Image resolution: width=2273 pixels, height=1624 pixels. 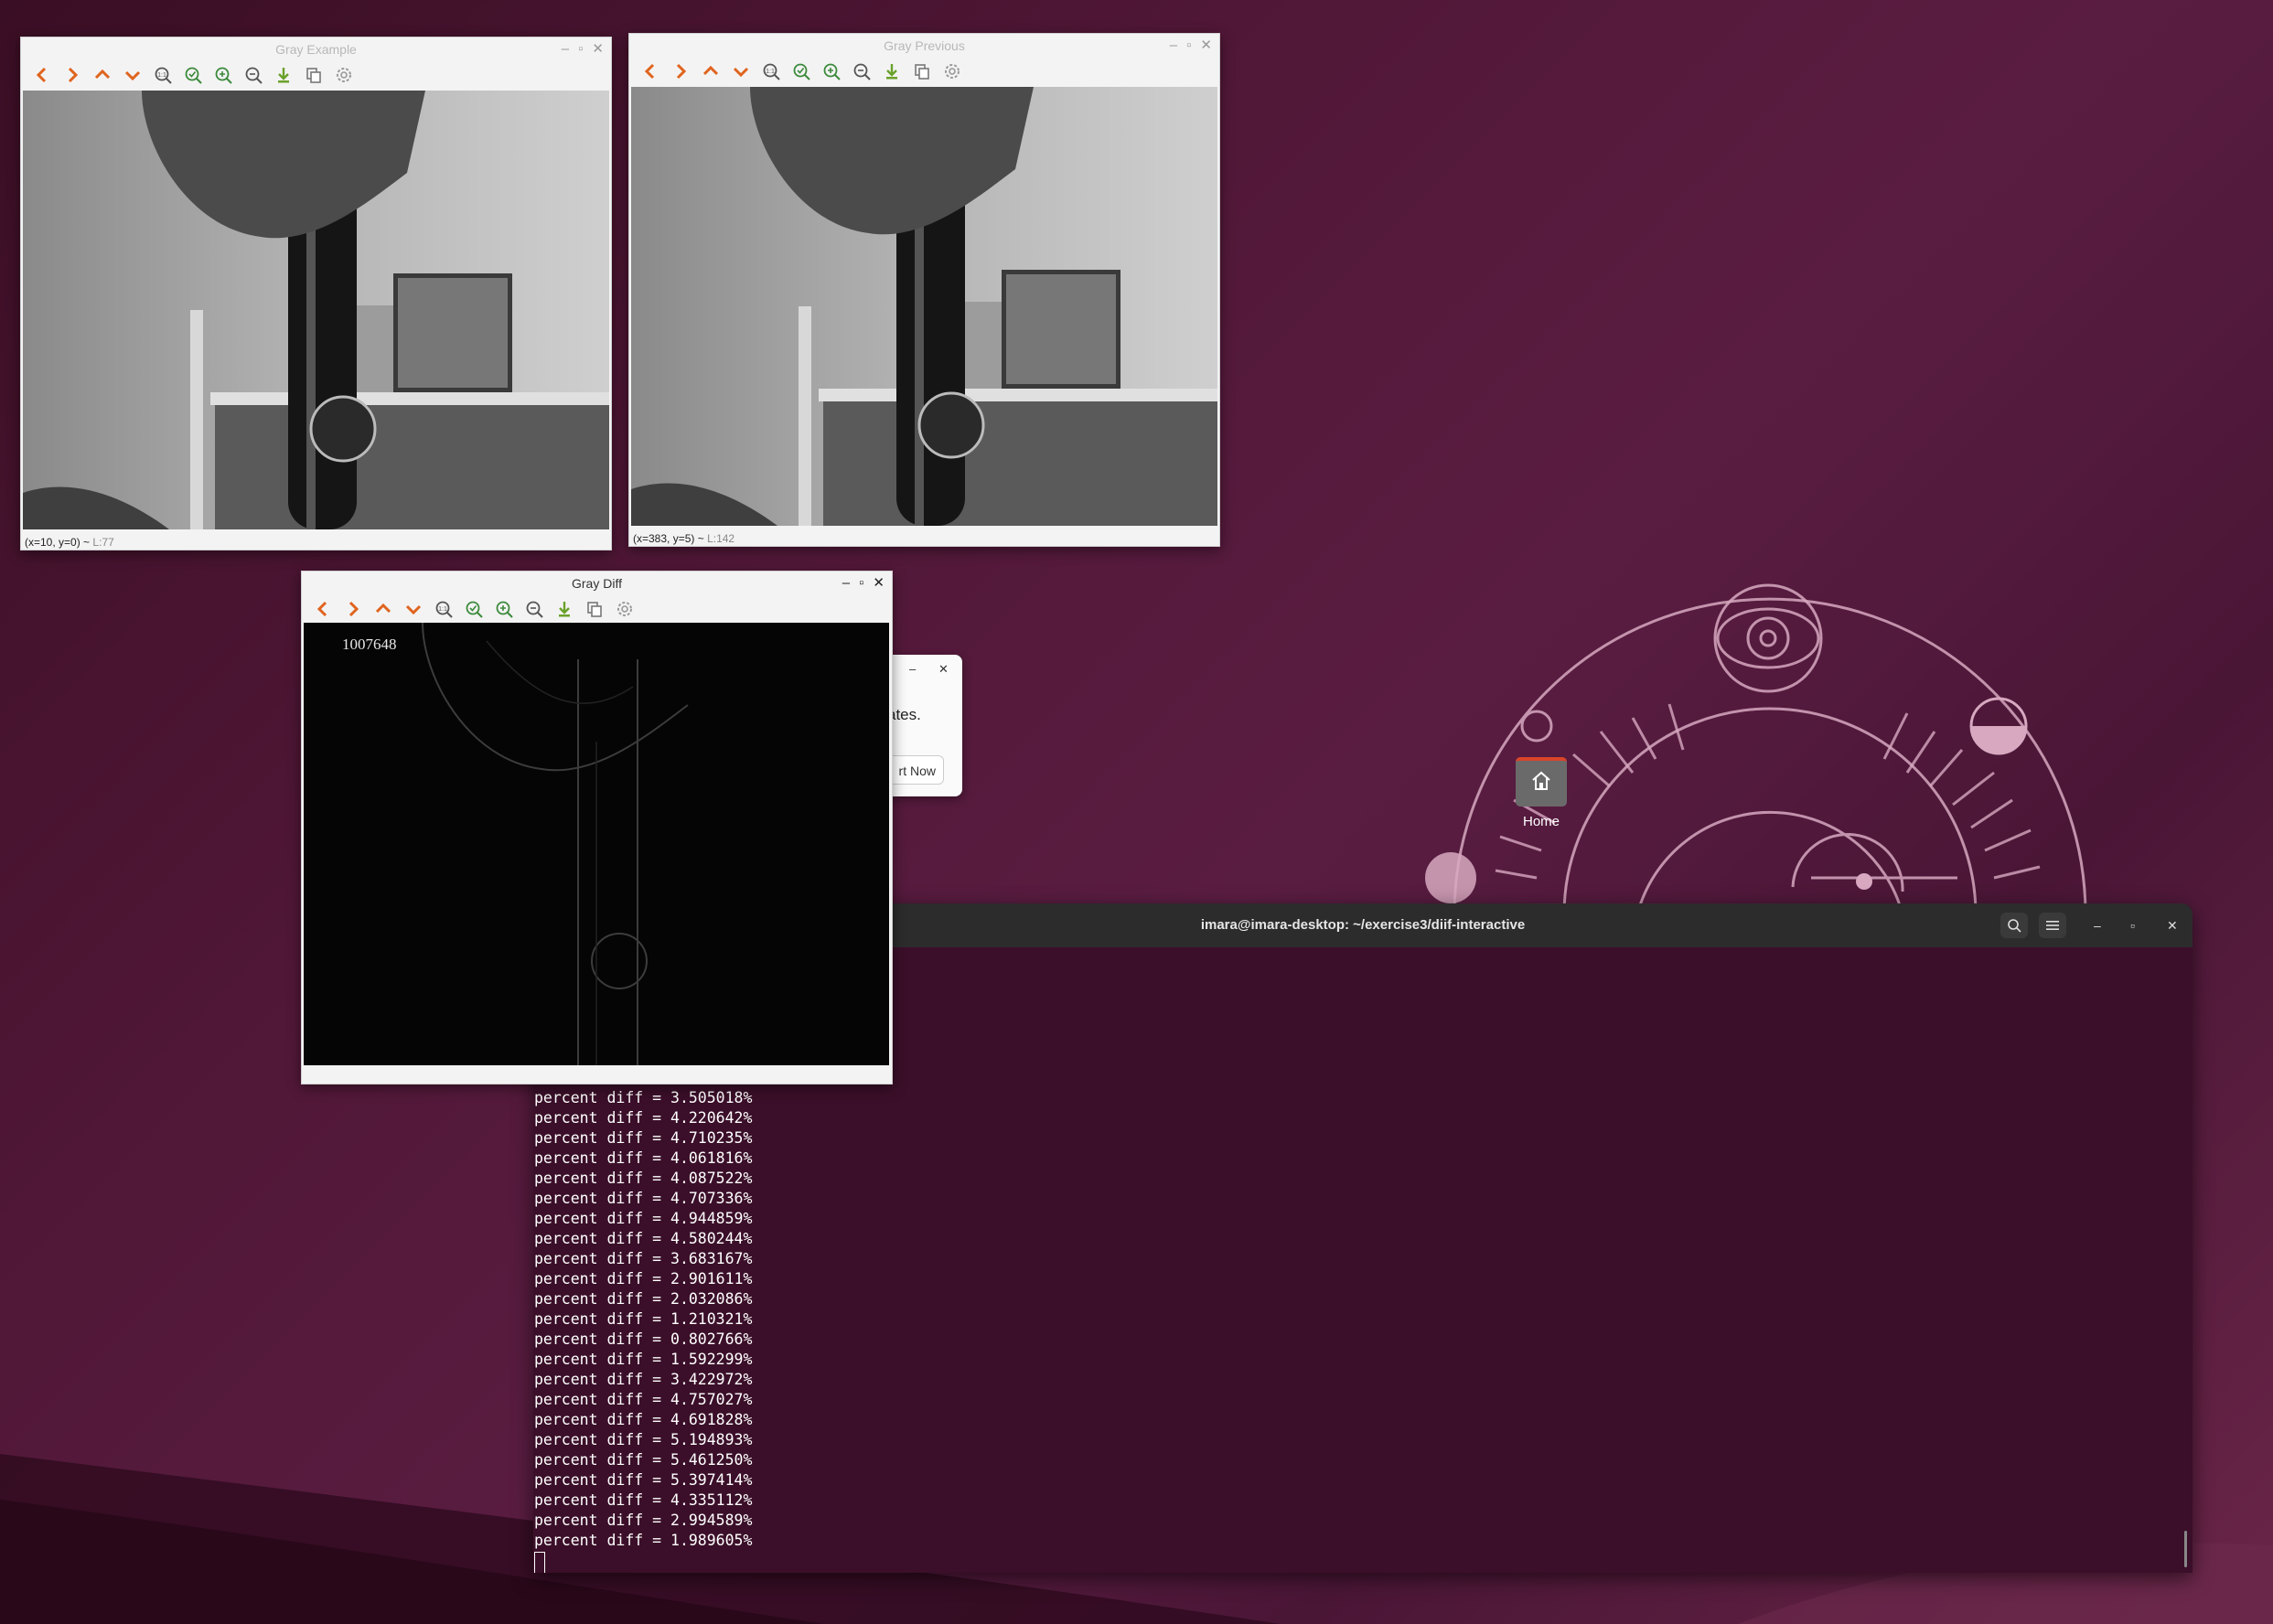 I want to click on terminal-search-button, so click(x=2014, y=925).